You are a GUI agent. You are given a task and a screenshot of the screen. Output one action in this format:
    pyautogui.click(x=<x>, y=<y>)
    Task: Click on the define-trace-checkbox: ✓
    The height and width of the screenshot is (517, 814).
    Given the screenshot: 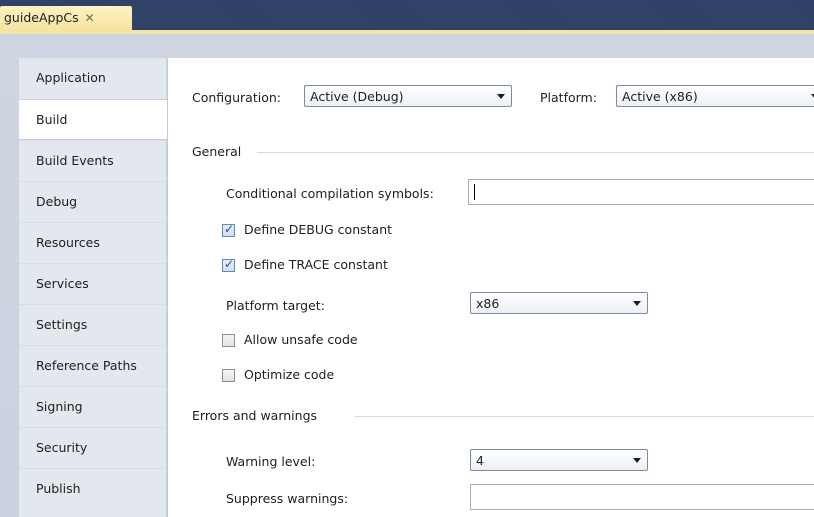 What is the action you would take?
    pyautogui.click(x=228, y=264)
    